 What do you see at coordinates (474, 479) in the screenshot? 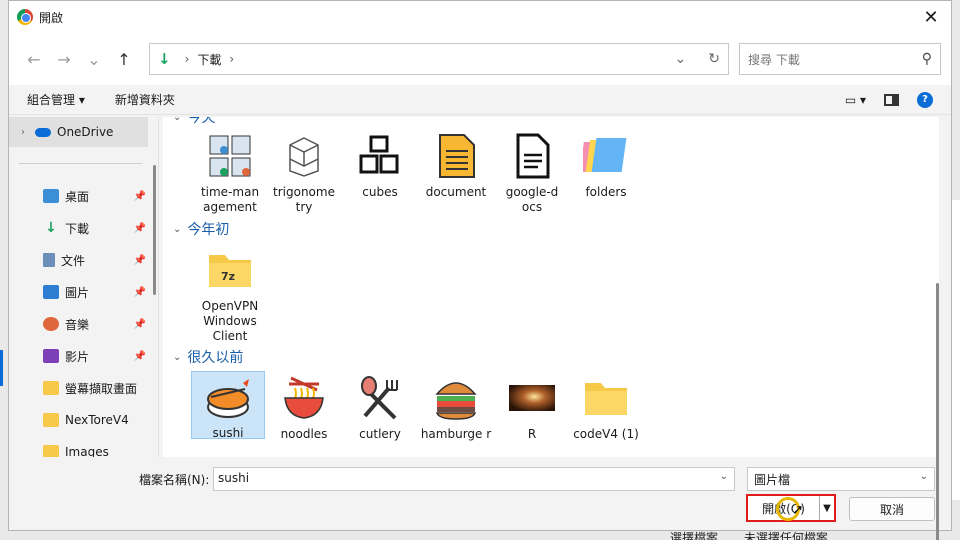
I see `filename-field: sushi ⌄` at bounding box center [474, 479].